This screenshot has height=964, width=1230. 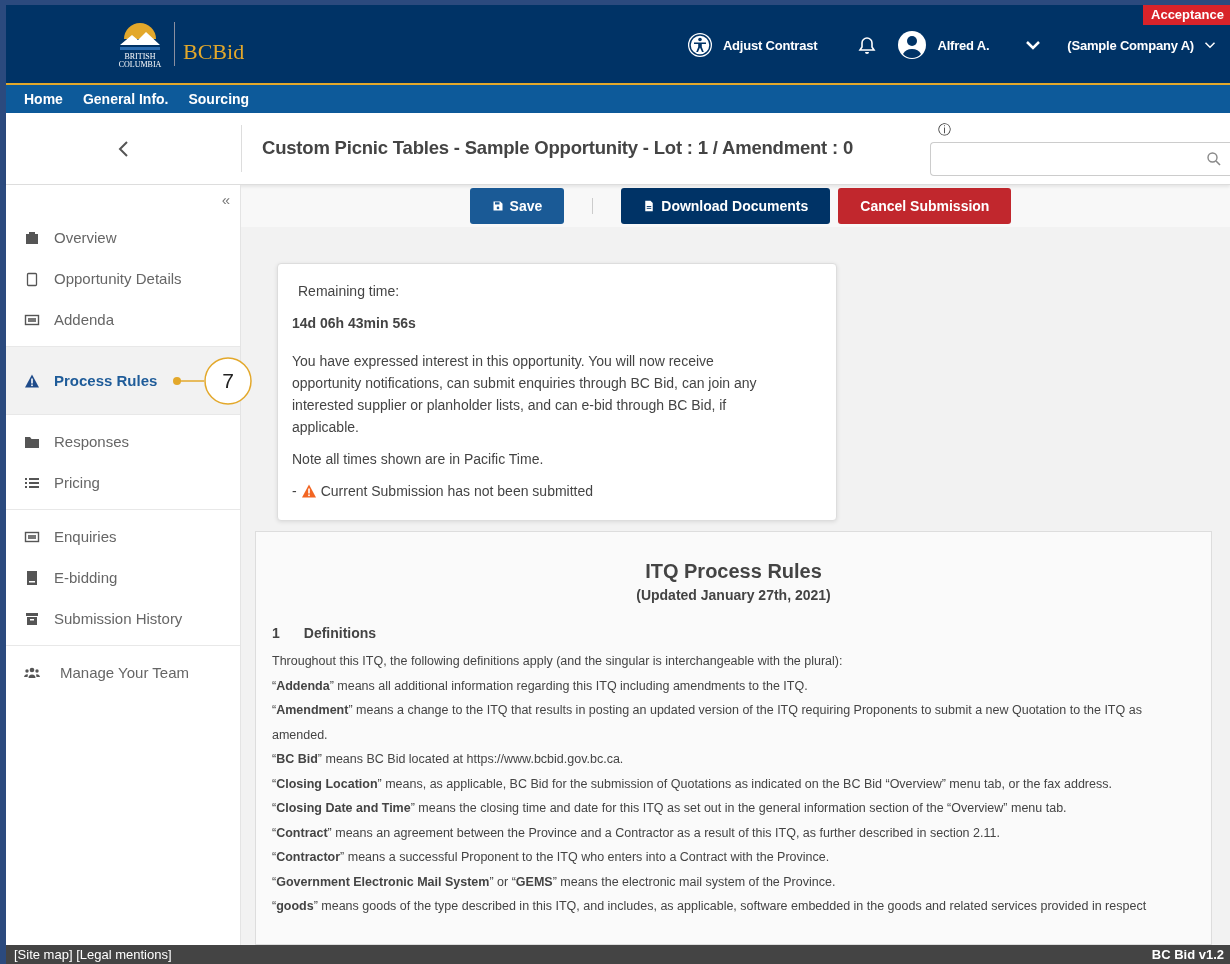 I want to click on interest-message: You have expressed interest in this opportunity. You will now receive opportunity notifications, can submit enquiries through BC Bid, can join any interested supplier or planholder lists, and can e-bid through BC Bid, if applicable., so click(x=525, y=394).